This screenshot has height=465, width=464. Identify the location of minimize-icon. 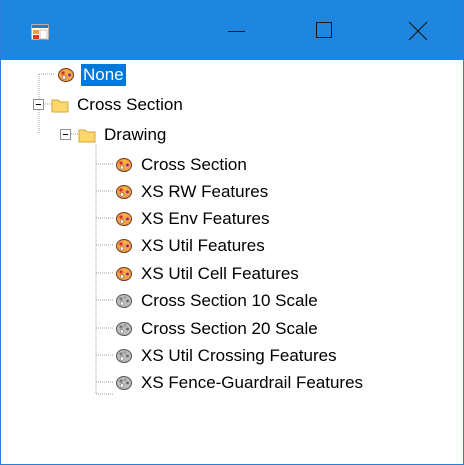
(236, 31).